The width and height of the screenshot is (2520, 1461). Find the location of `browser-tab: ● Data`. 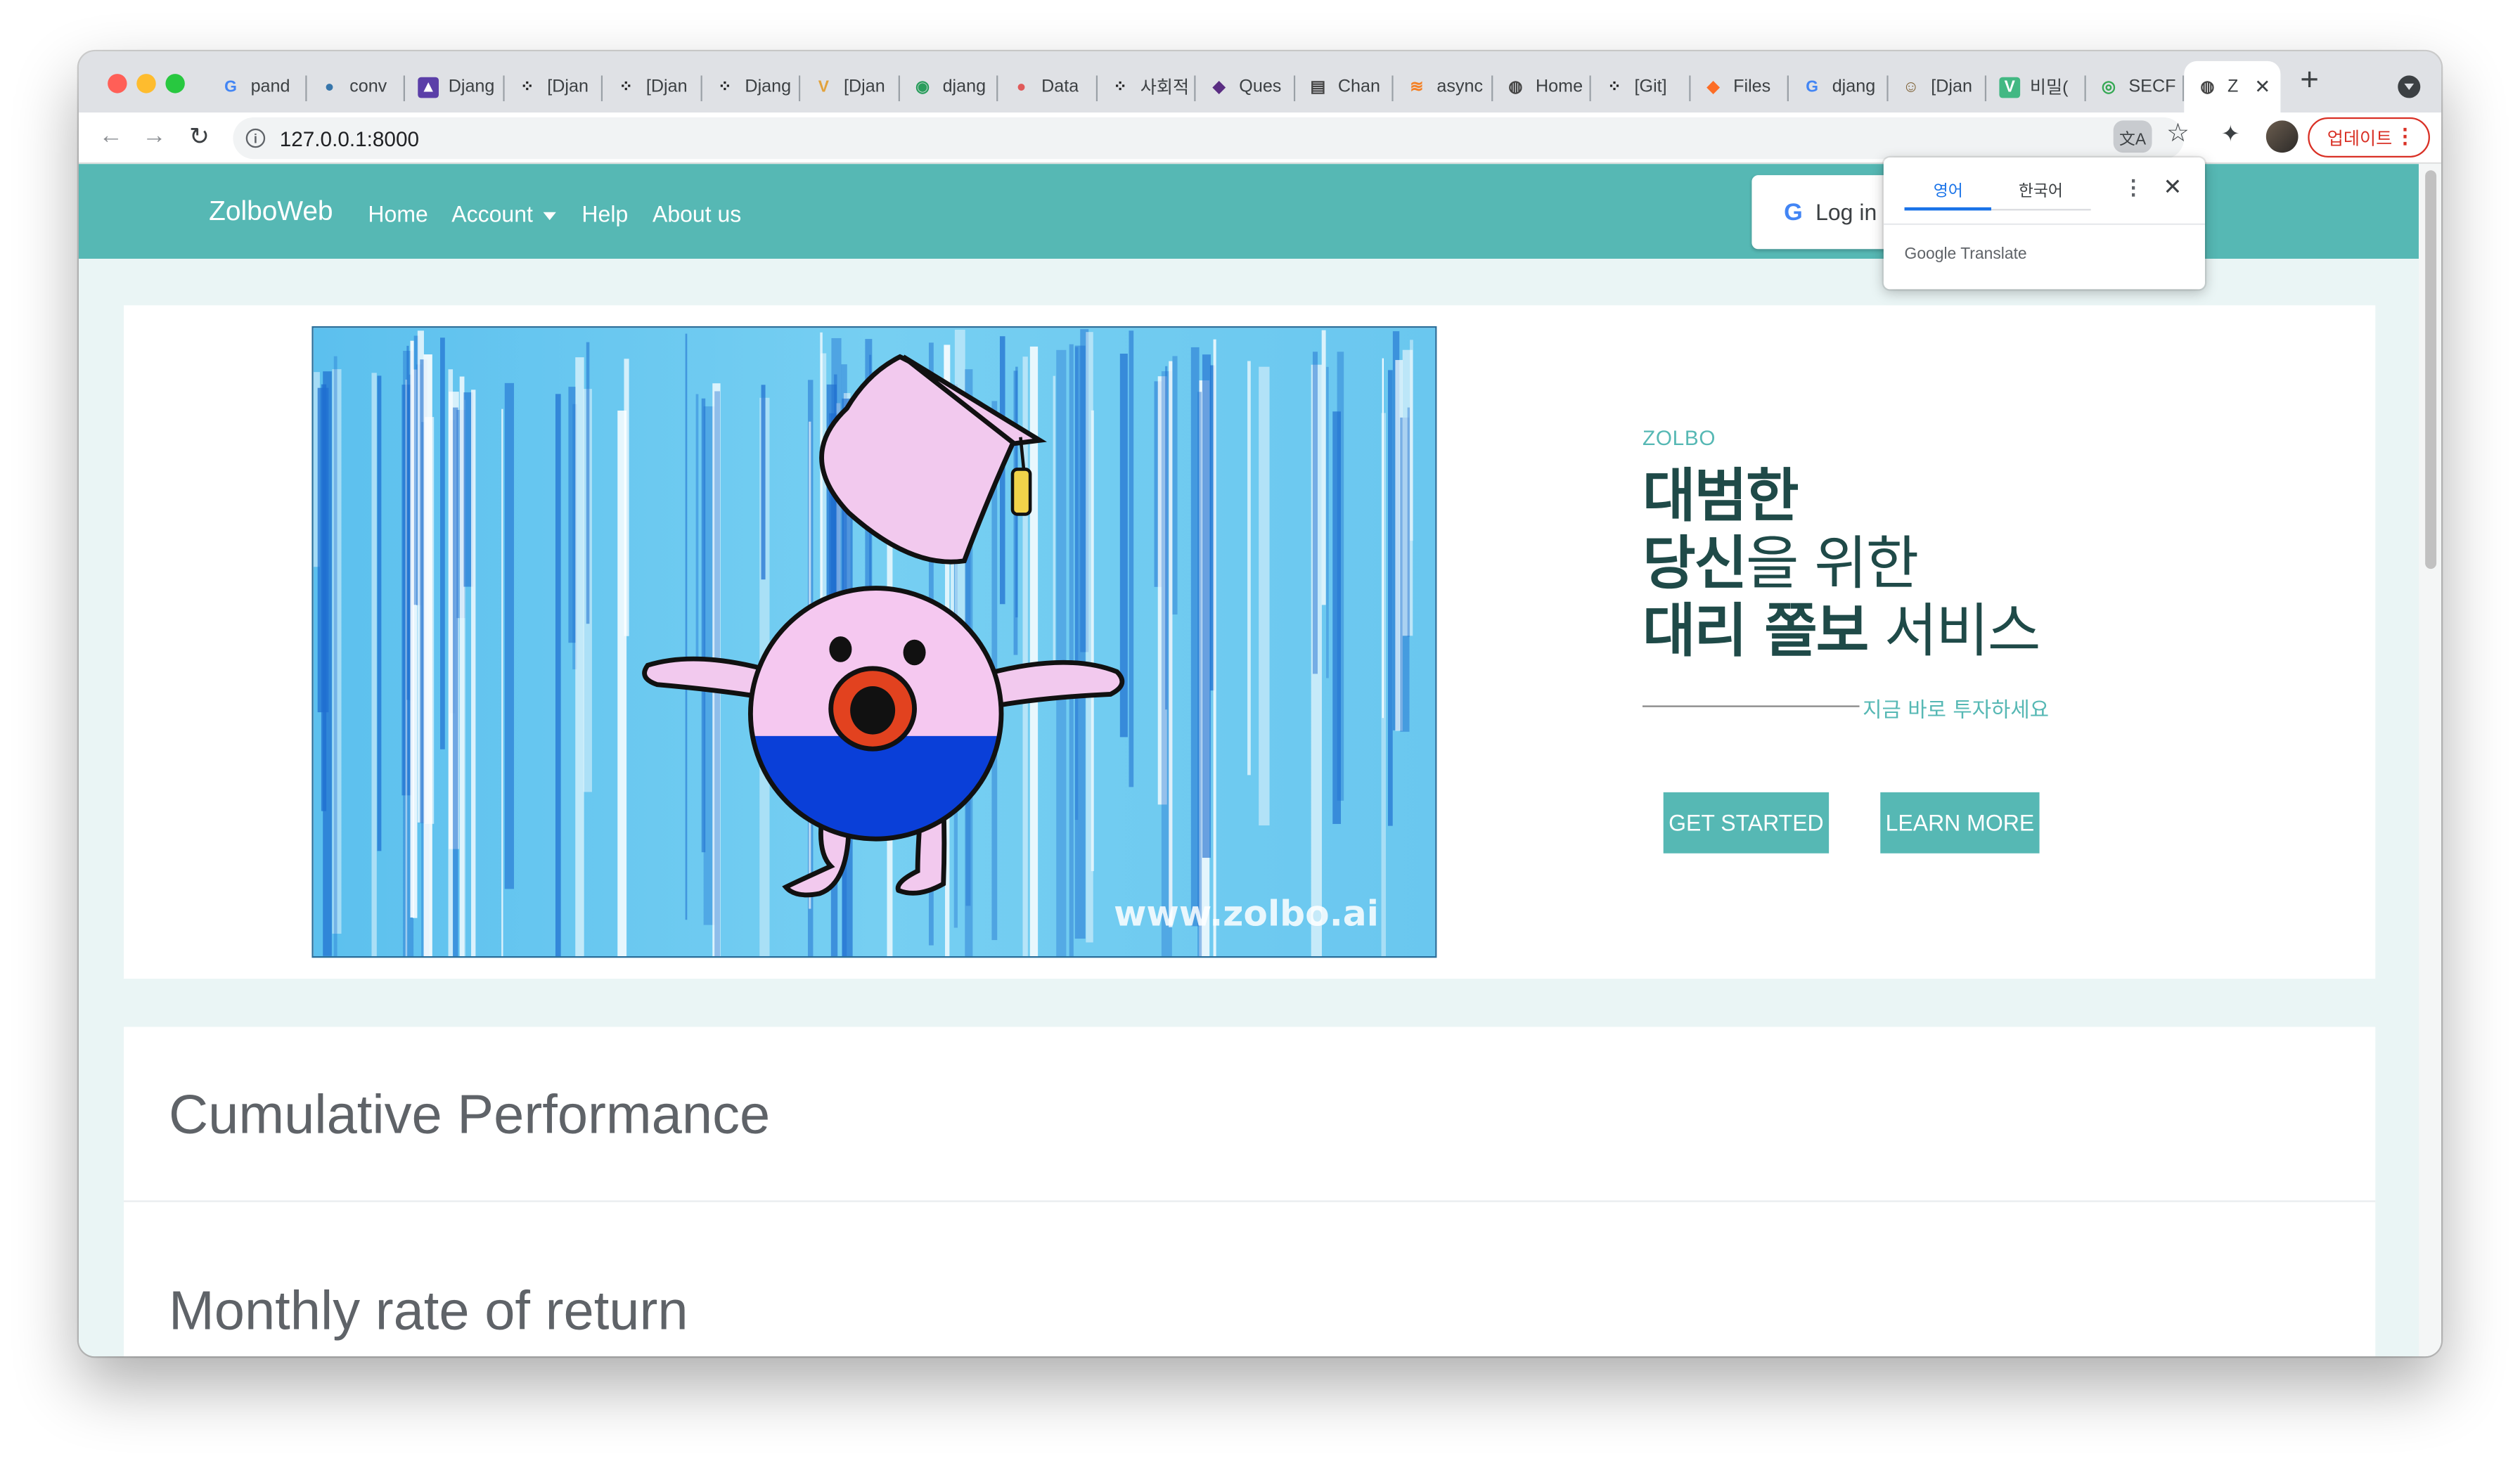

browser-tab: ● Data is located at coordinates (1047, 86).